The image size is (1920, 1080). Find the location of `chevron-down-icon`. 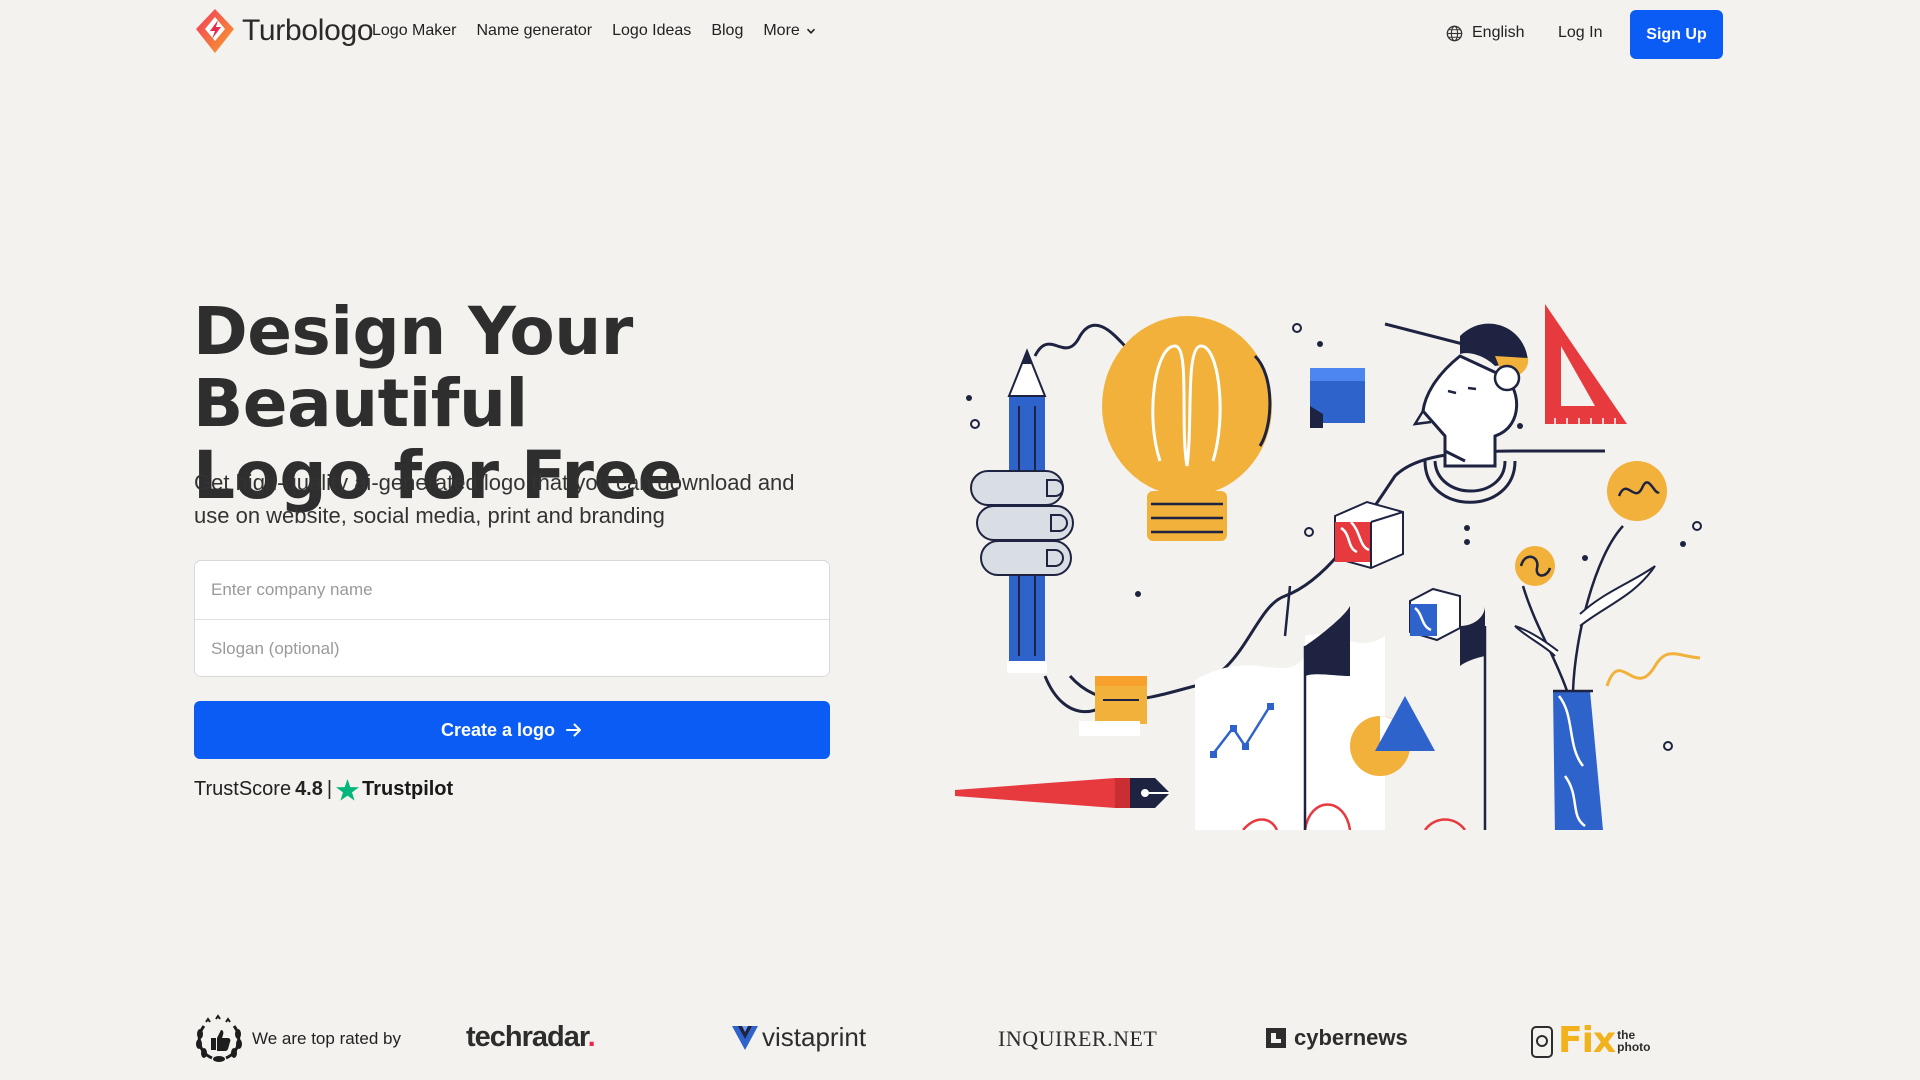

chevron-down-icon is located at coordinates (810, 31).